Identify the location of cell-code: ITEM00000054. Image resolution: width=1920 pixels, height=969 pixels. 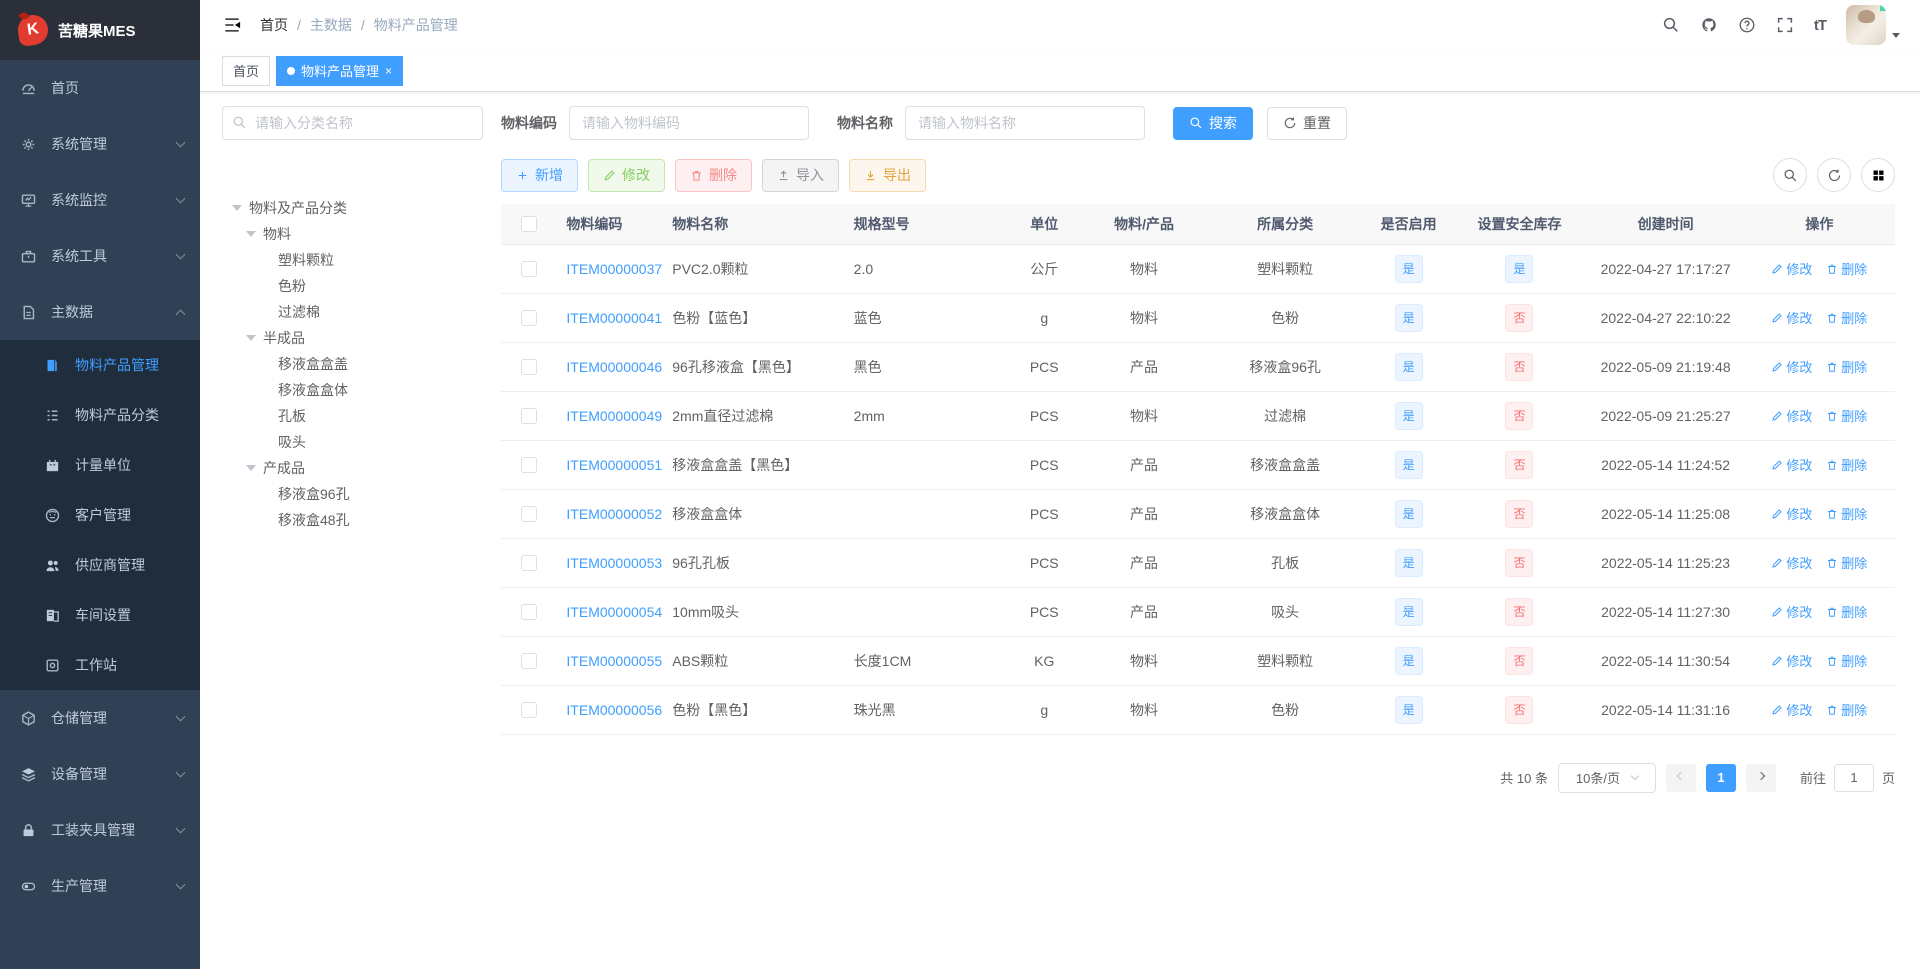
(609, 612).